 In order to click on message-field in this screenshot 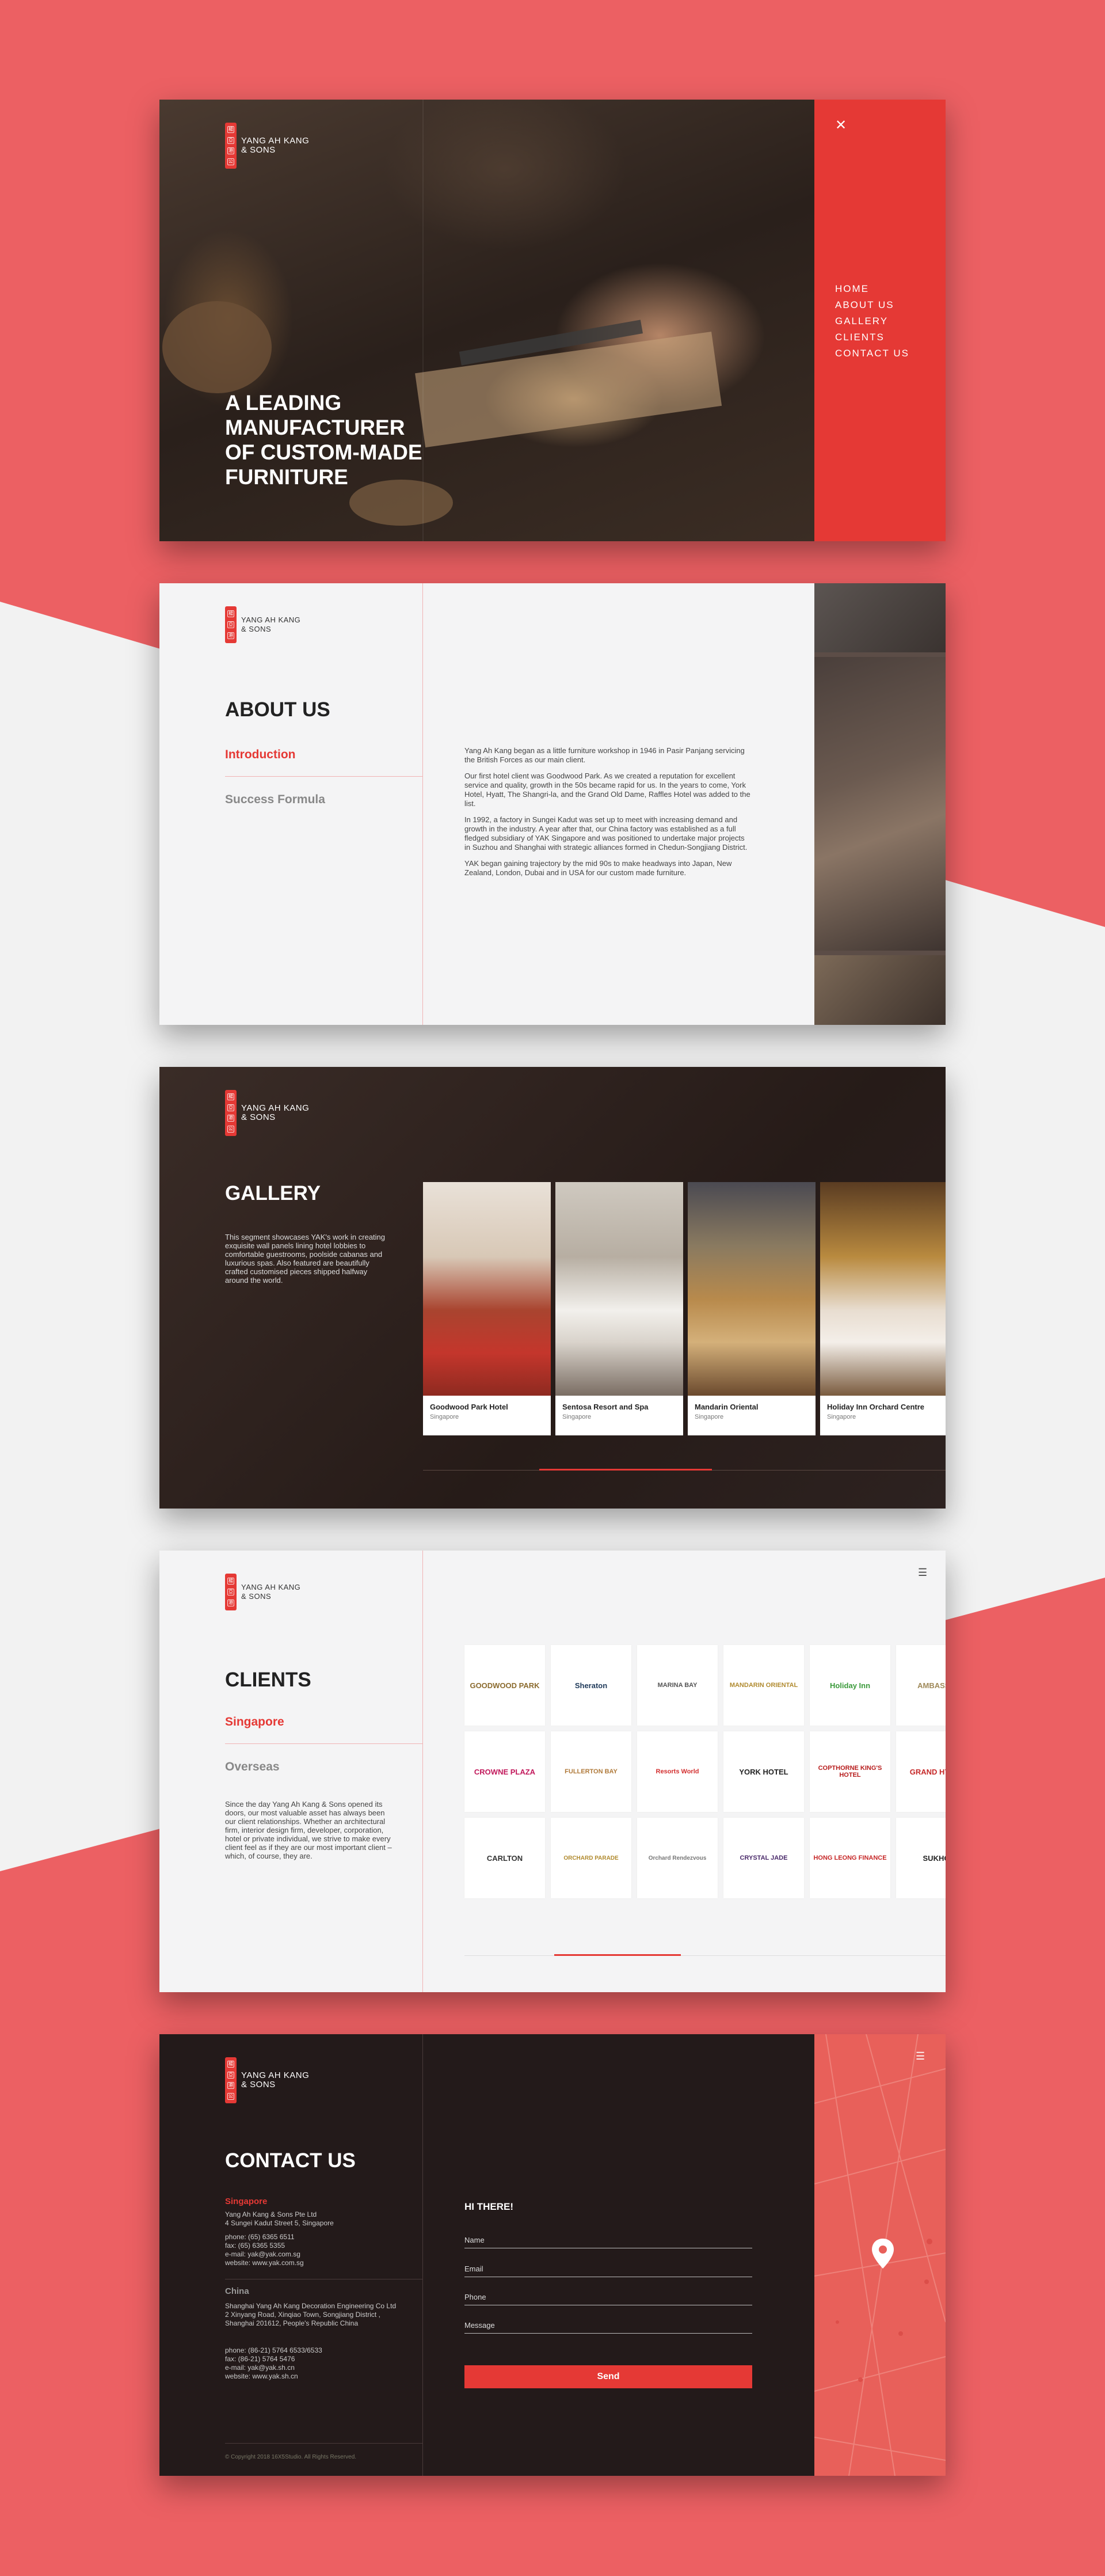, I will do `click(608, 2328)`.